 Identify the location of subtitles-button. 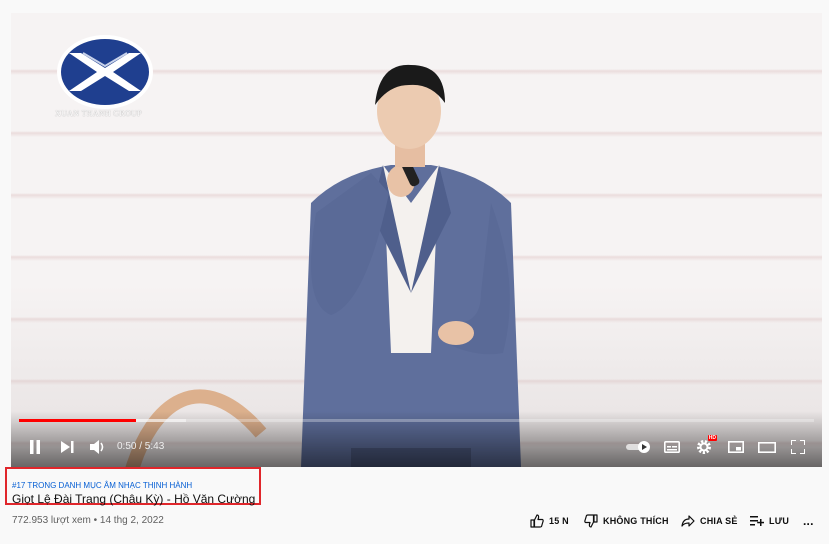
(672, 447).